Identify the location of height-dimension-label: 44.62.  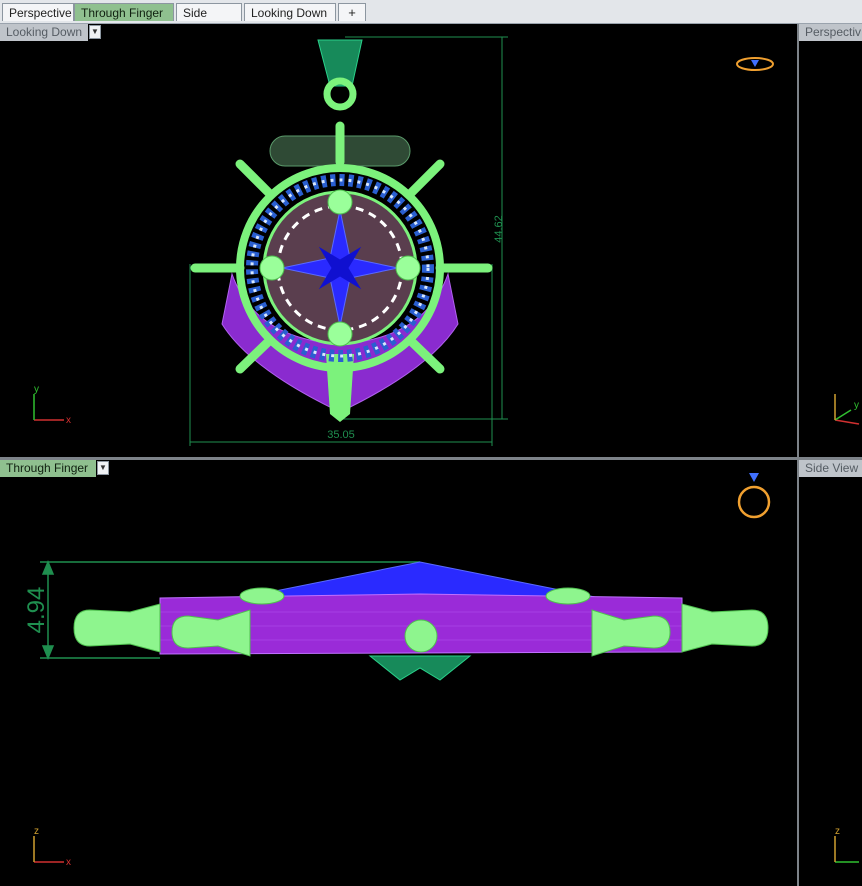
(499, 229).